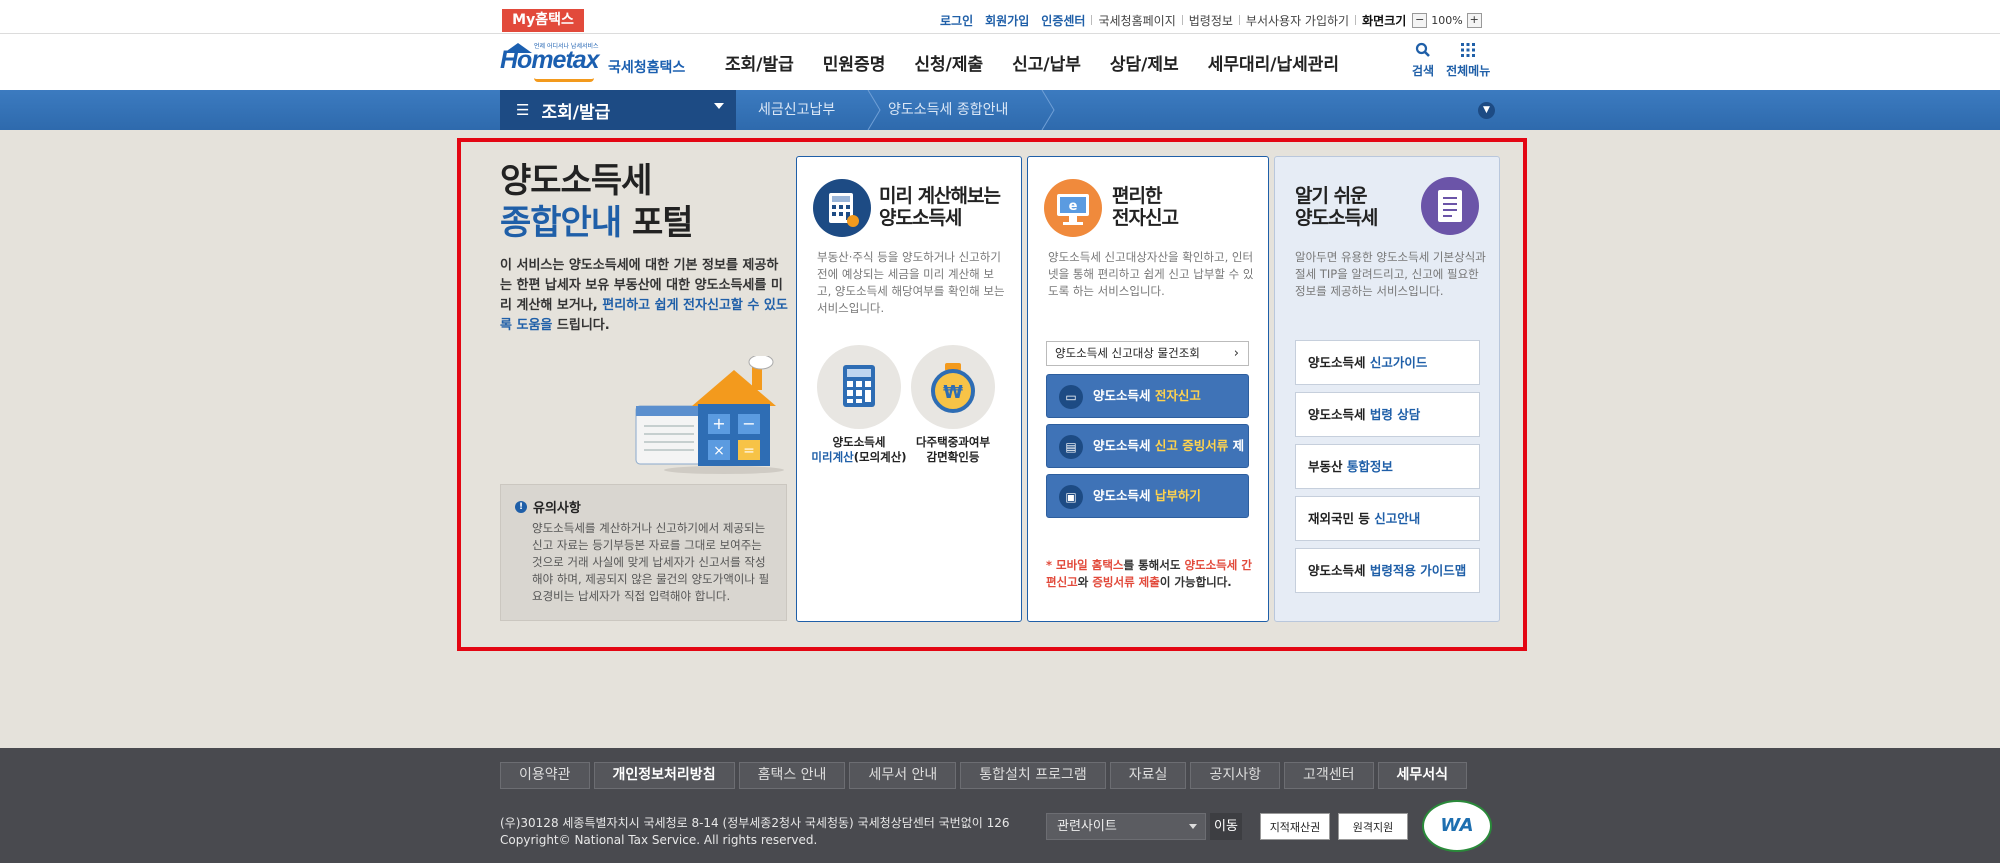  What do you see at coordinates (543, 20) in the screenshot?
I see `my-hometax-button: My홈택스` at bounding box center [543, 20].